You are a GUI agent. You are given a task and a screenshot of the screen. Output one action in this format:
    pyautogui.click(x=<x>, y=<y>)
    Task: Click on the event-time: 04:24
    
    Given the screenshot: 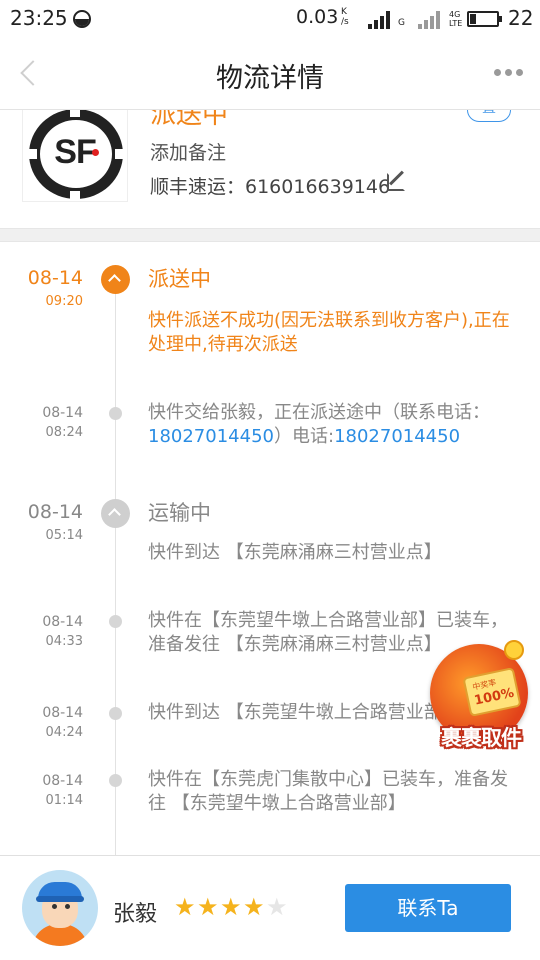 What is the action you would take?
    pyautogui.click(x=64, y=732)
    